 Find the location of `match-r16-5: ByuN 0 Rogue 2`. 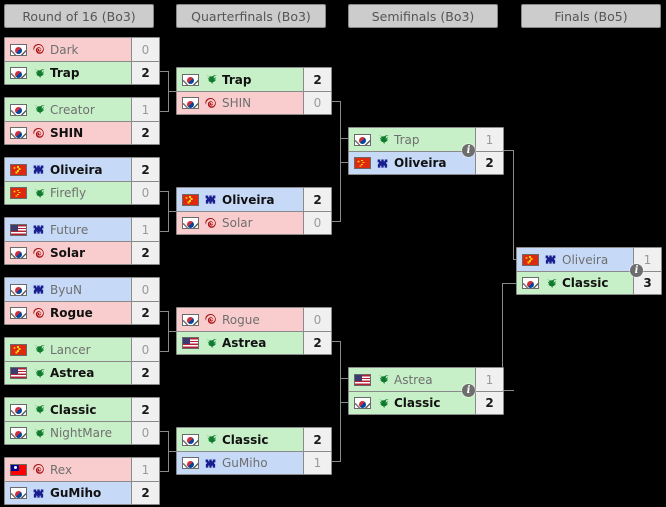

match-r16-5: ByuN 0 Rogue 2 is located at coordinates (82, 301).